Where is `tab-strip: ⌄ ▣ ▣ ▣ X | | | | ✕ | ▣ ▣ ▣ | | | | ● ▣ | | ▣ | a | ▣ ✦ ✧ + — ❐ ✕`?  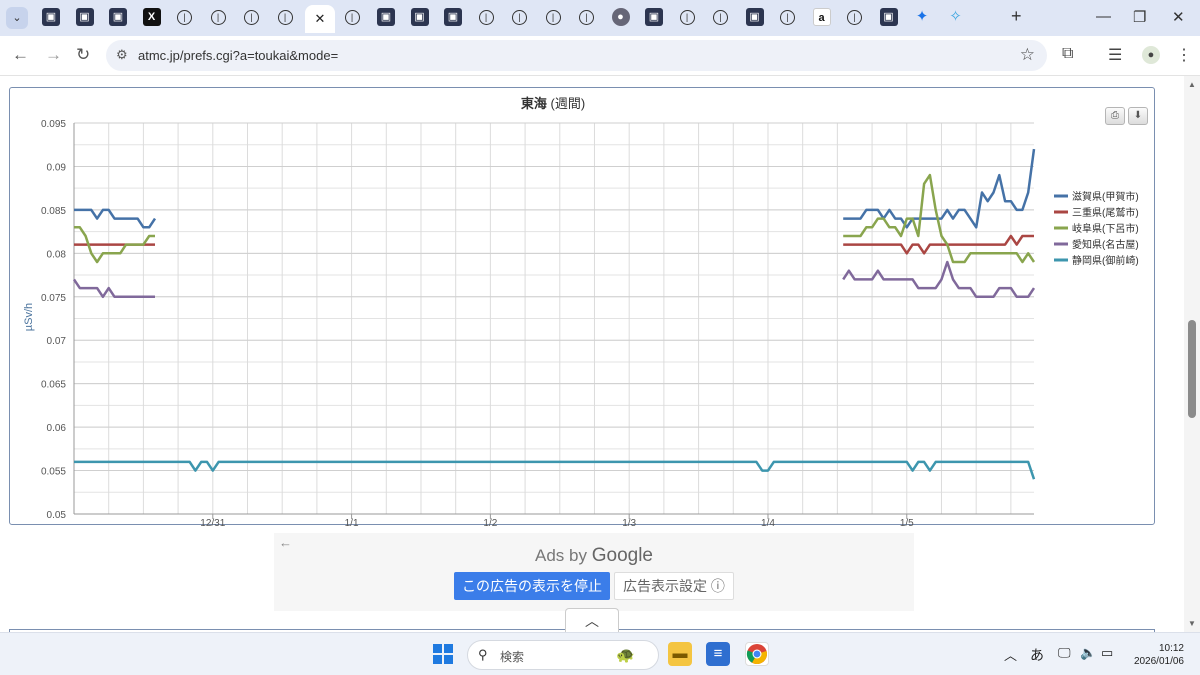
tab-strip: ⌄ ▣ ▣ ▣ X | | | | ✕ | ▣ ▣ ▣ | | | | ● ▣ | | ▣ | a | ▣ ✦ ✧ + — ❐ ✕ is located at coordinates (600, 18).